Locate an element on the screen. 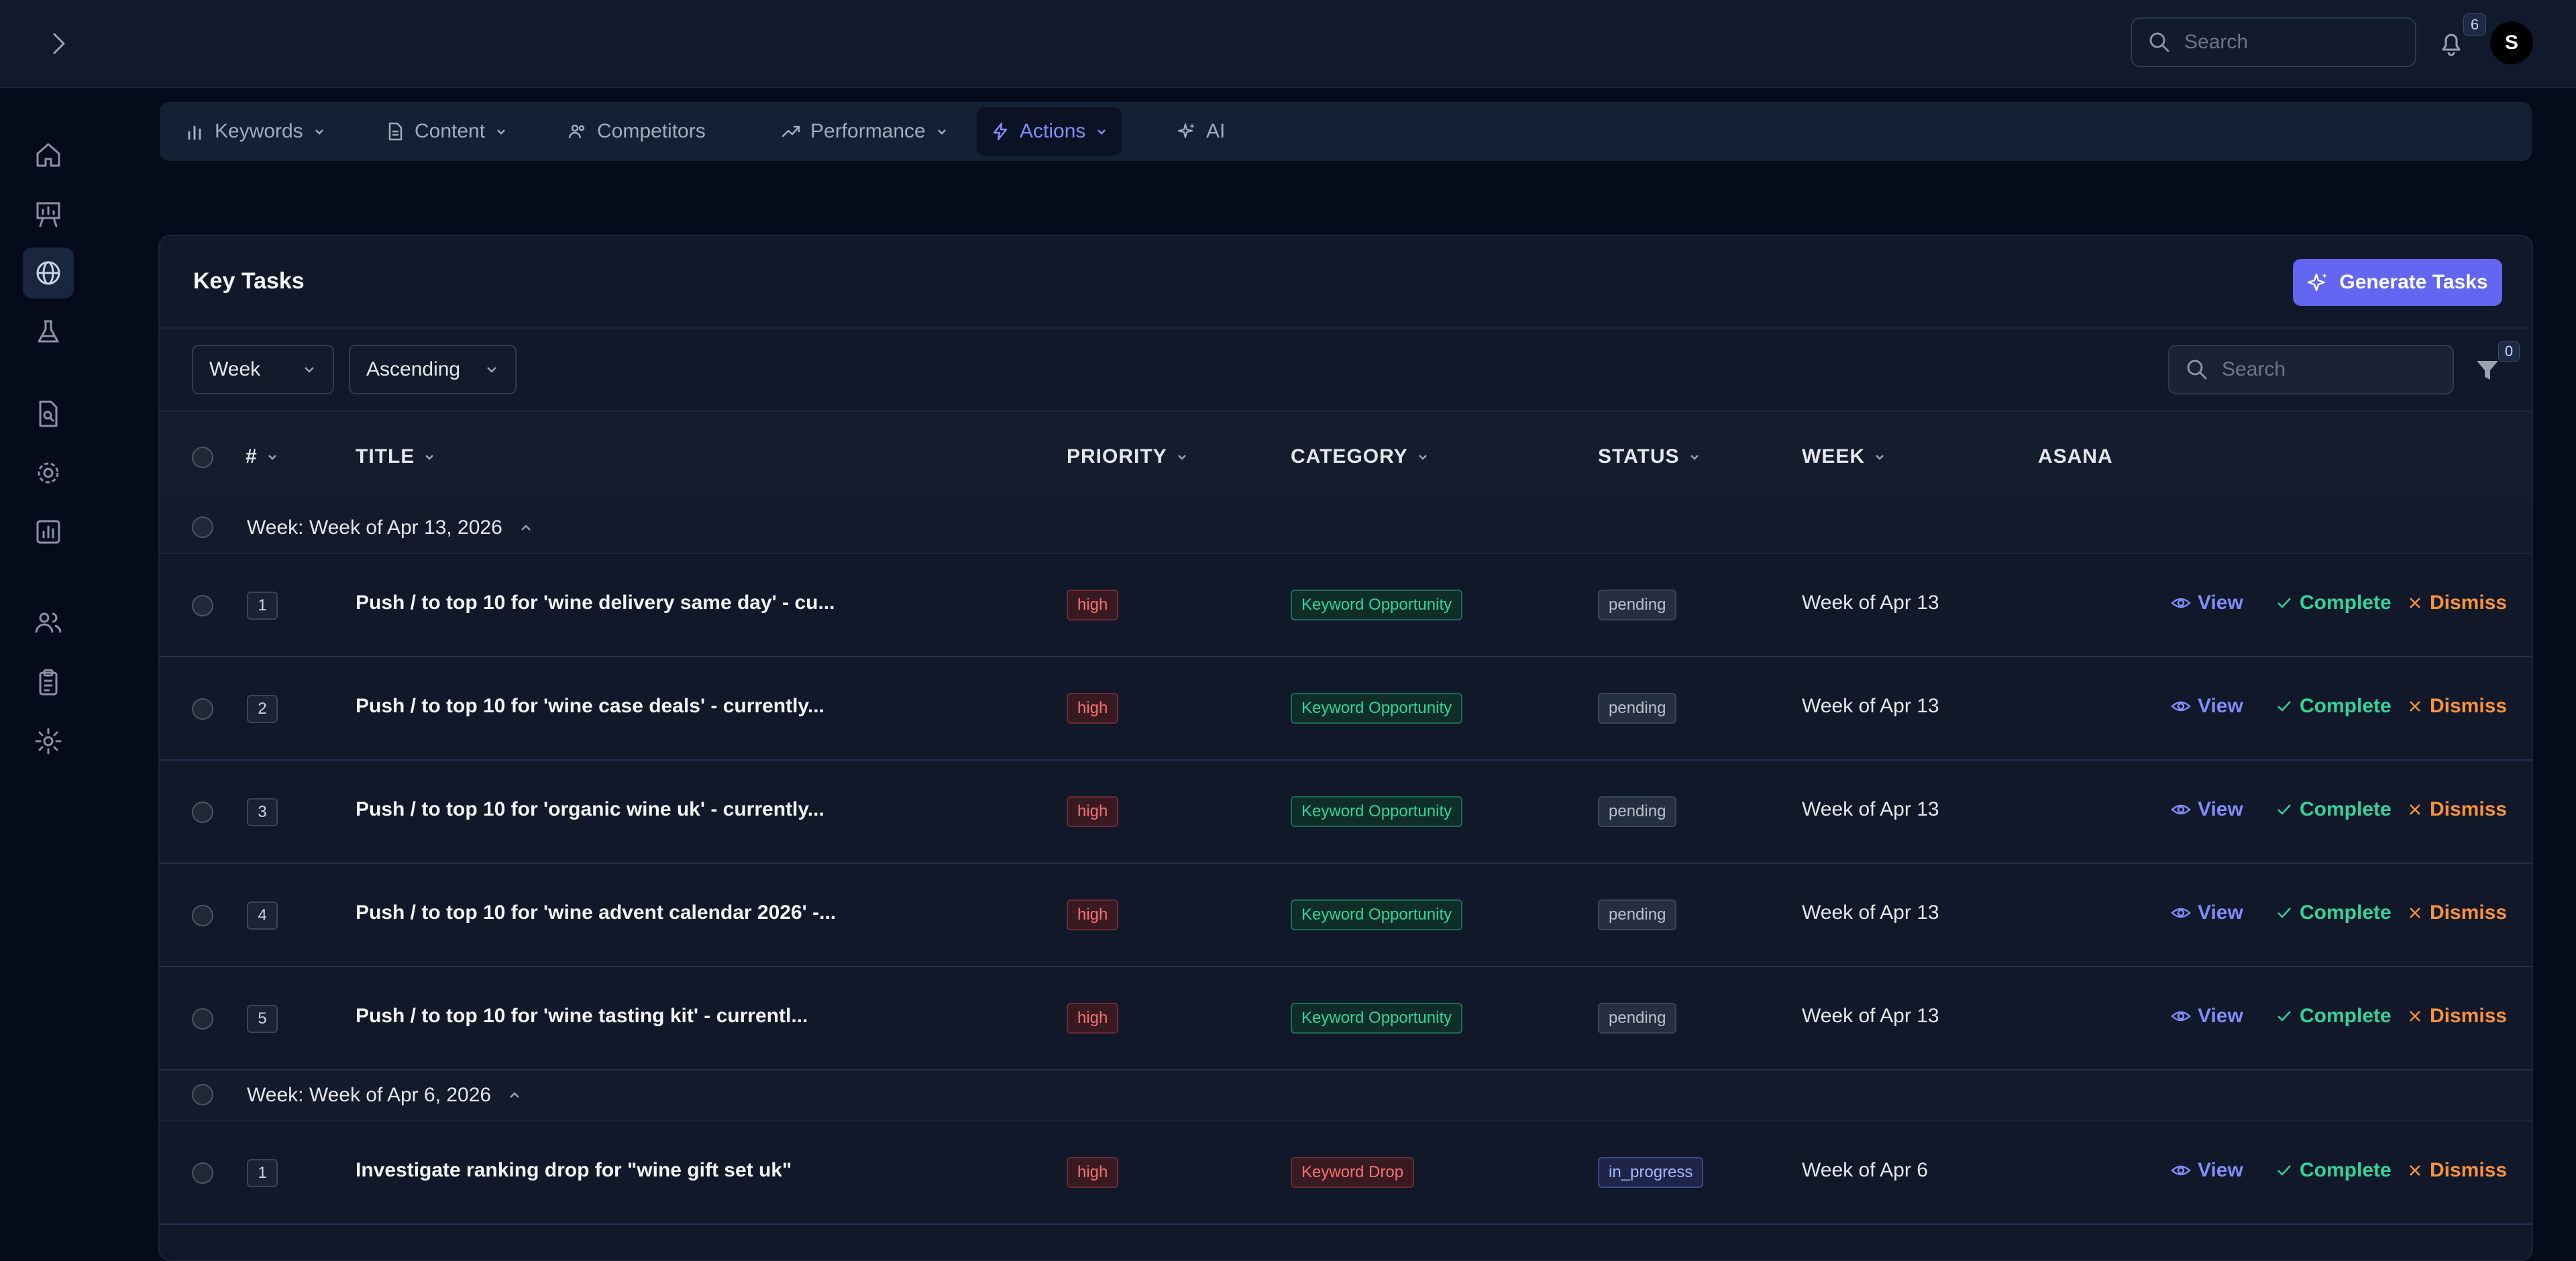 Image resolution: width=2576 pixels, height=1261 pixels. group-toggle: Week: Week of Apr 13, 2026 is located at coordinates (390, 528).